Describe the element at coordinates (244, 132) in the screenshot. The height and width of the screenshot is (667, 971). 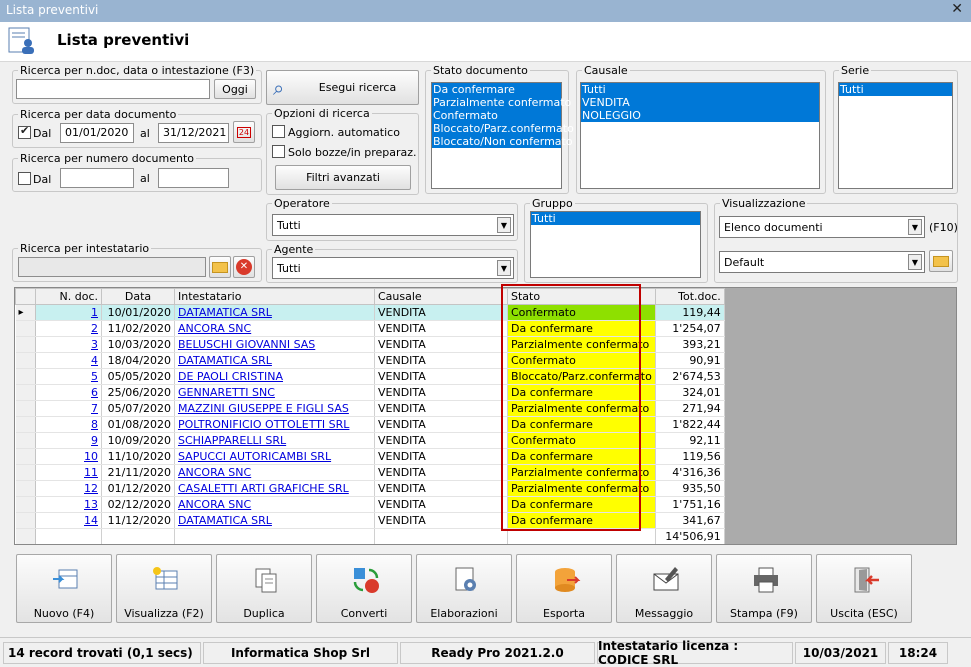
I see `calendar-button: 24` at that location.